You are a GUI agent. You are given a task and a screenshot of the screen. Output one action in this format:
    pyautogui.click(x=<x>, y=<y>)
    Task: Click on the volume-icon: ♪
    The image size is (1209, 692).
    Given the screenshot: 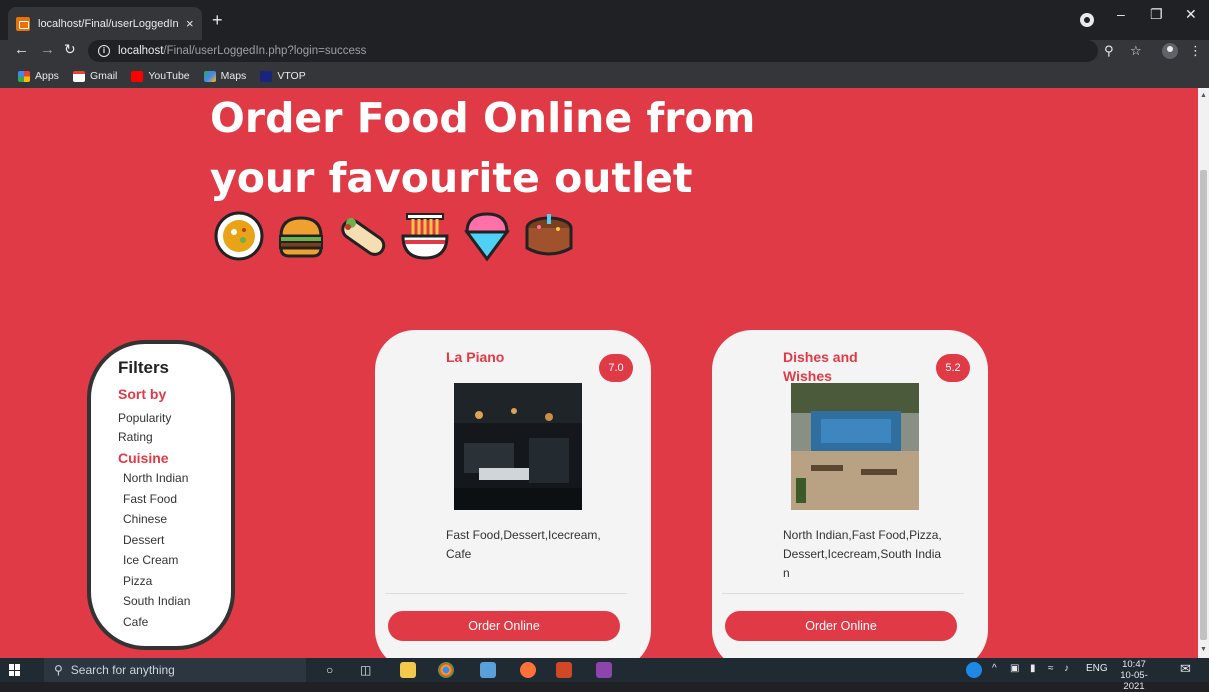 What is the action you would take?
    pyautogui.click(x=1066, y=668)
    